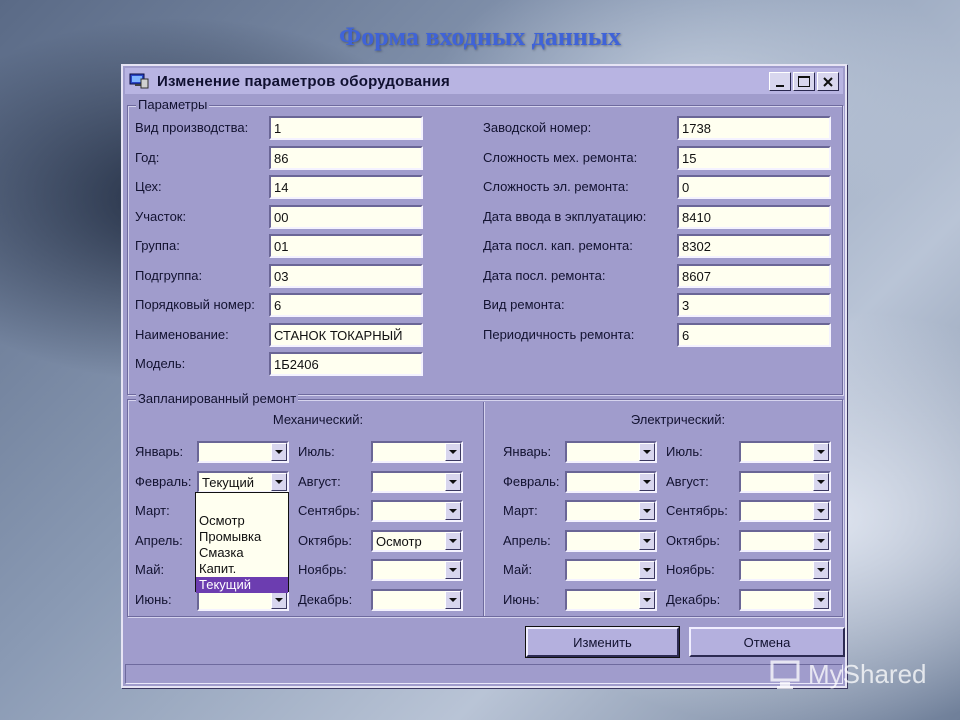  What do you see at coordinates (767, 642) in the screenshot?
I see `cancel-button: Отмена` at bounding box center [767, 642].